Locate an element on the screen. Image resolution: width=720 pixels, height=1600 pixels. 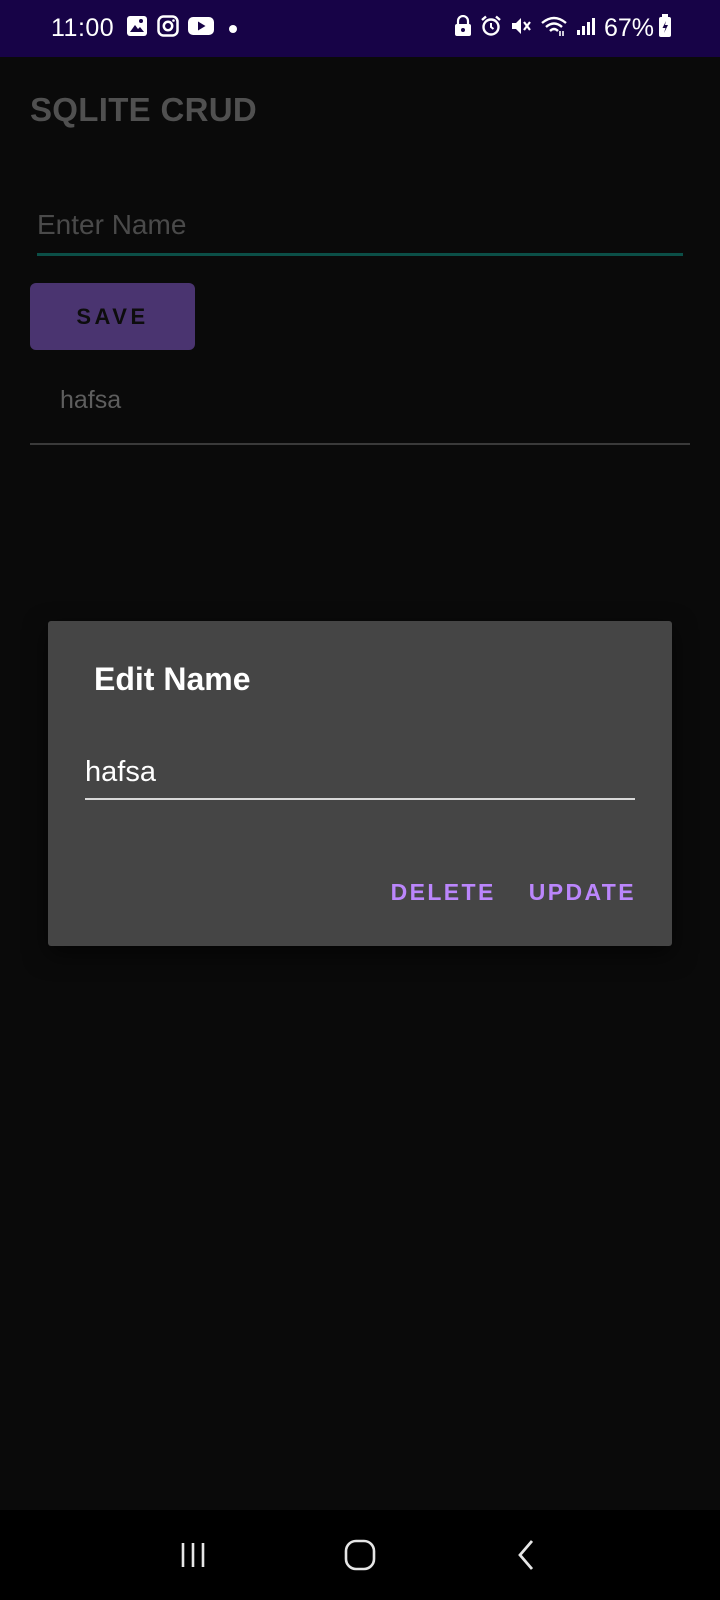
name-input is located at coordinates (360, 229).